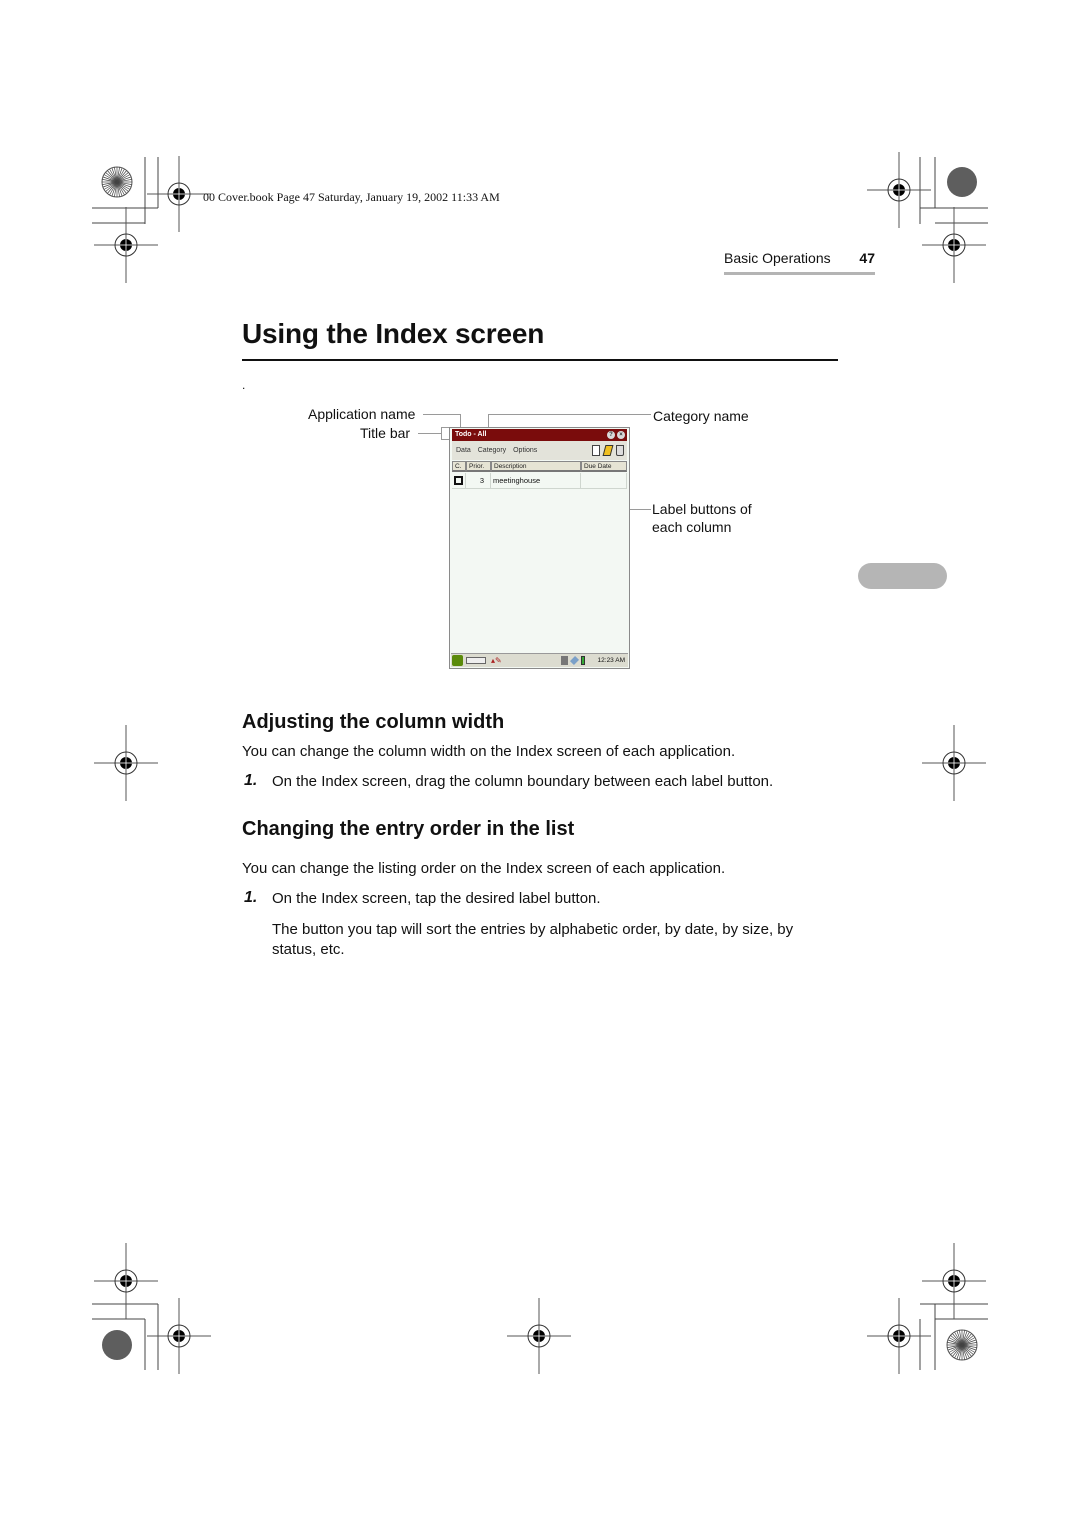  Describe the element at coordinates (611, 660) in the screenshot. I see `device-clock: 12:23 AM` at that location.